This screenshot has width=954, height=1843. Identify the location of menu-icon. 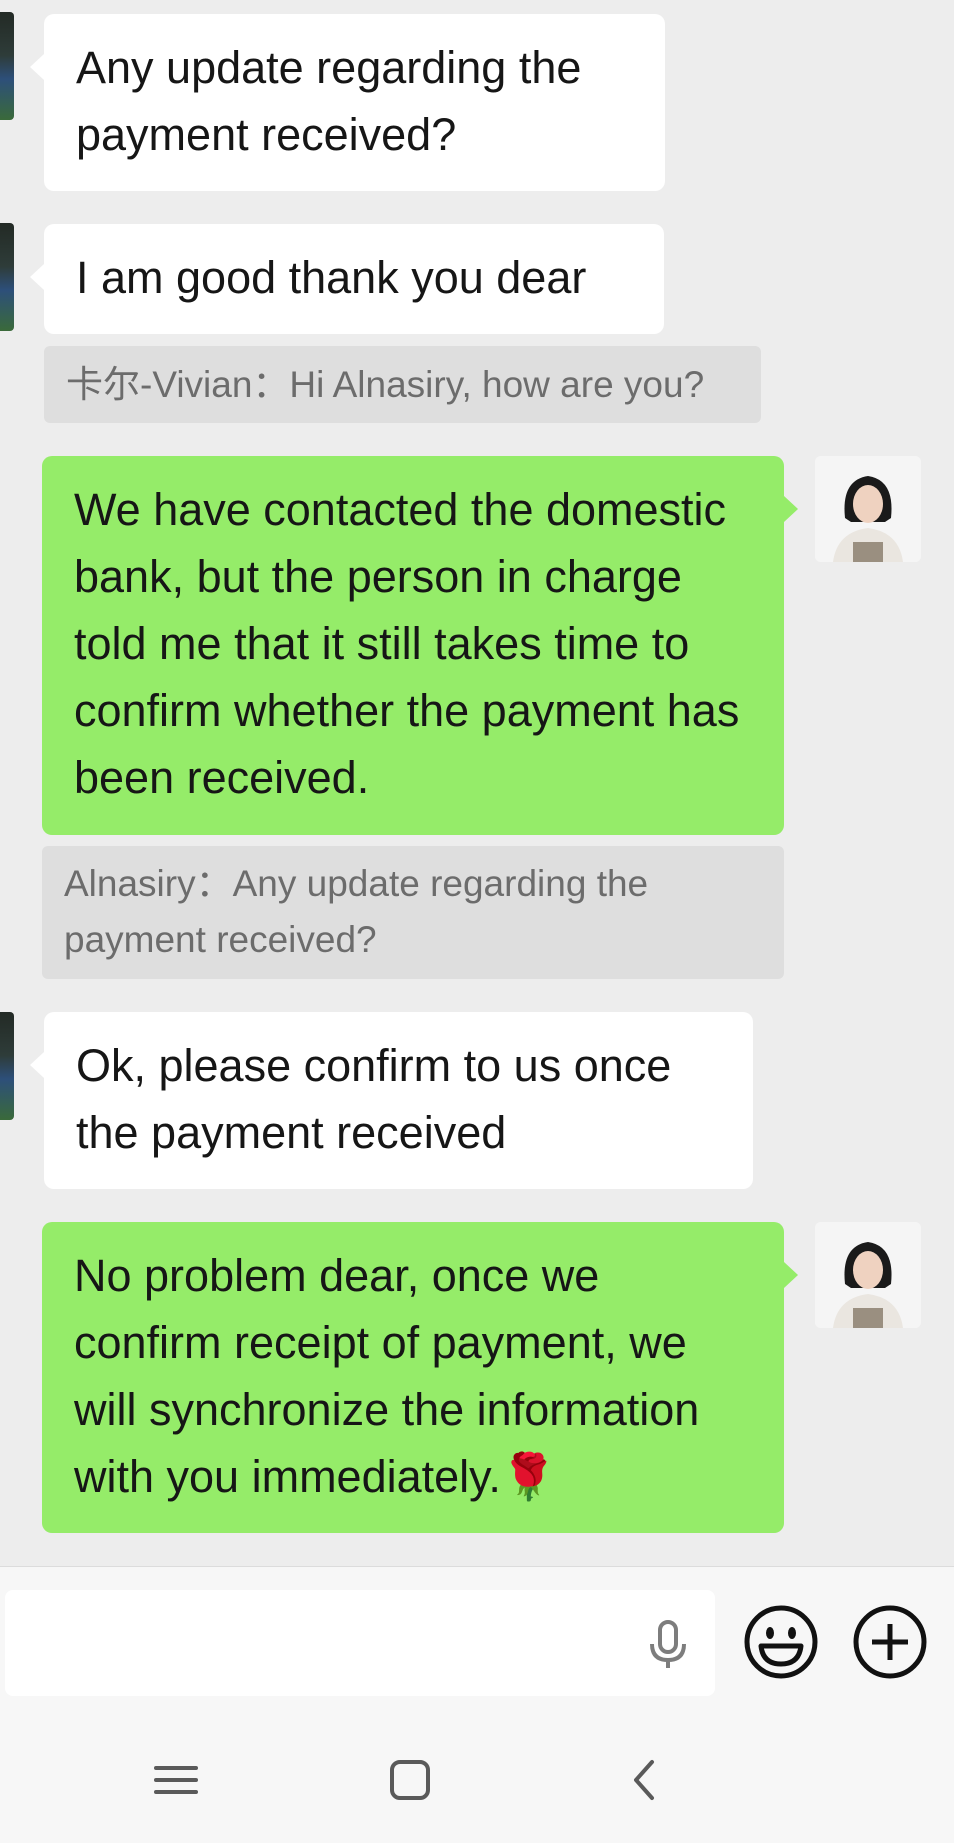
(176, 1780).